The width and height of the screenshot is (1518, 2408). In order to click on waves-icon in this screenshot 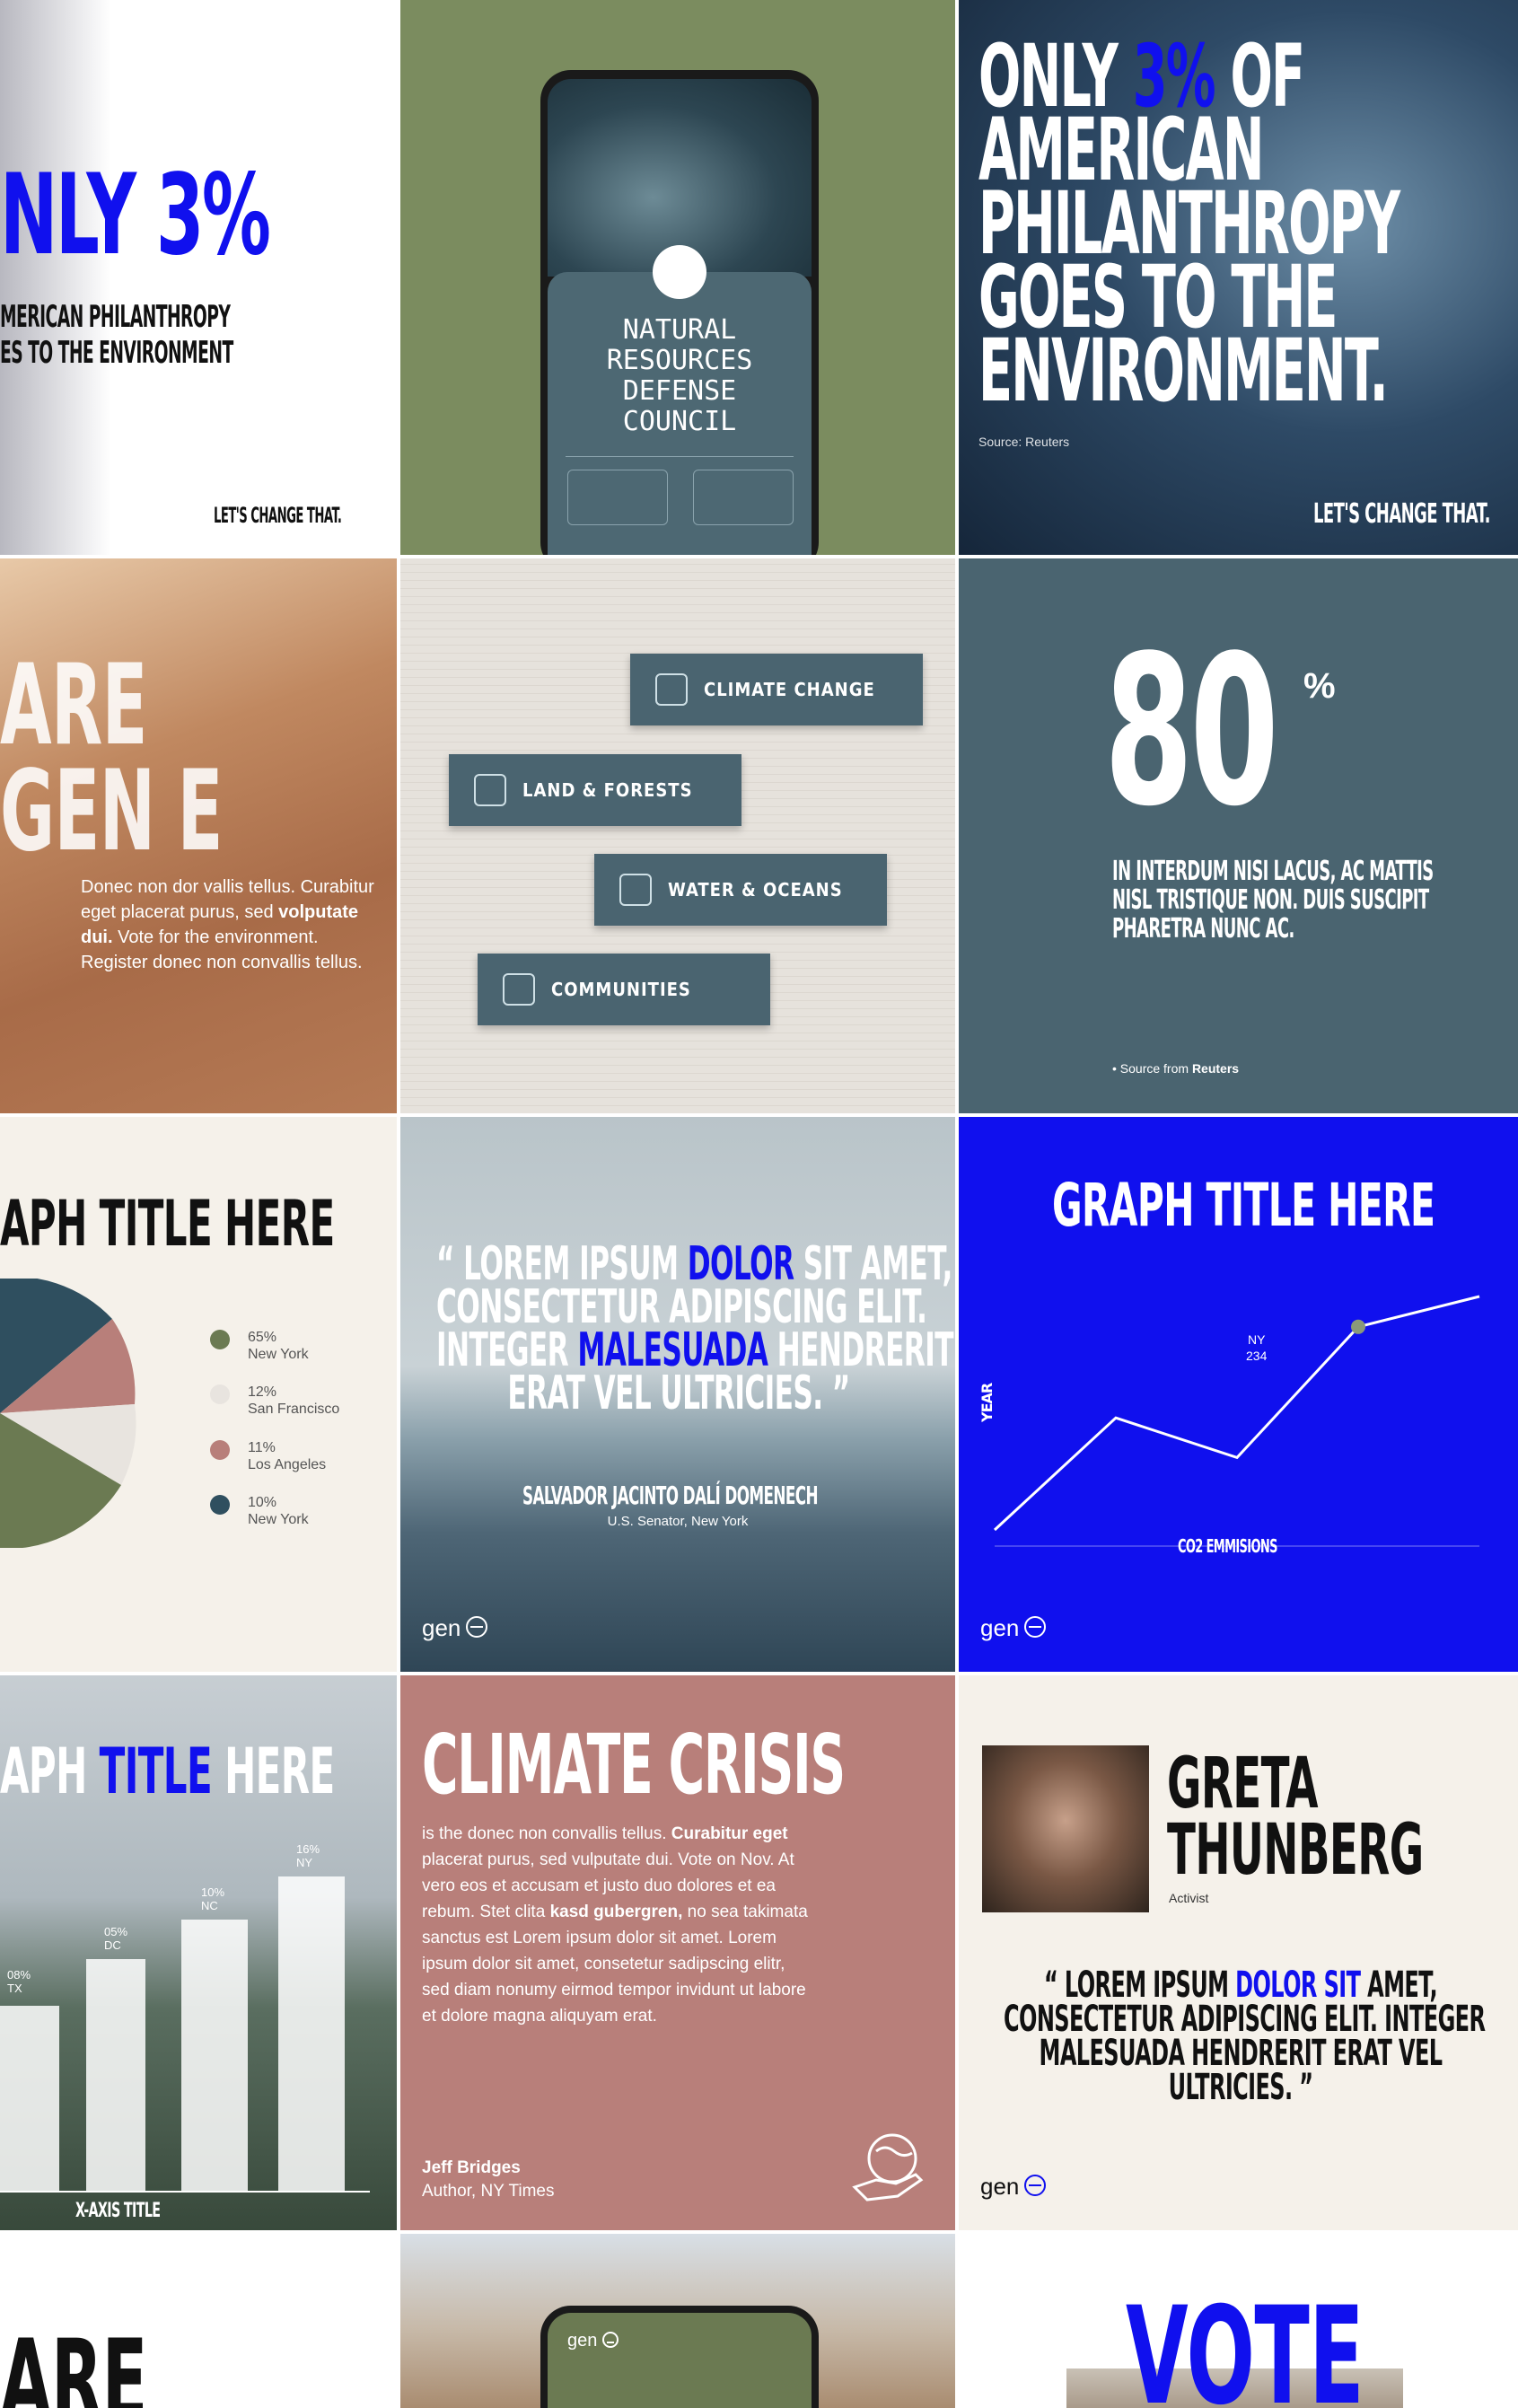, I will do `click(636, 890)`.